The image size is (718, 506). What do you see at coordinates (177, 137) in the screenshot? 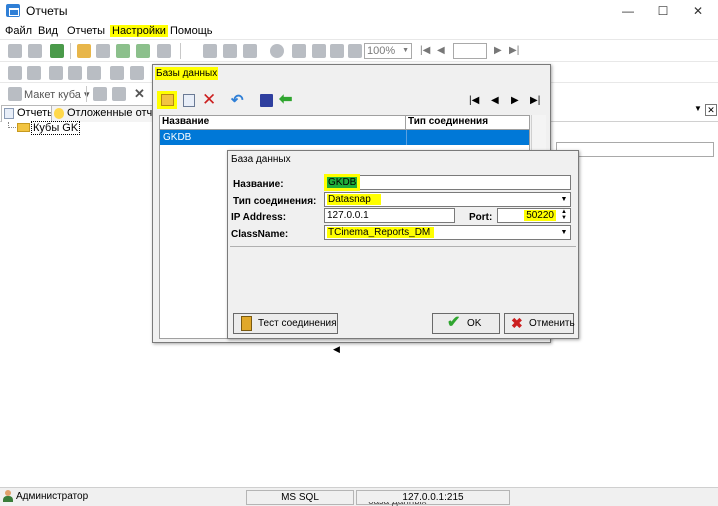
I see `row-name-cell: GKDB` at bounding box center [177, 137].